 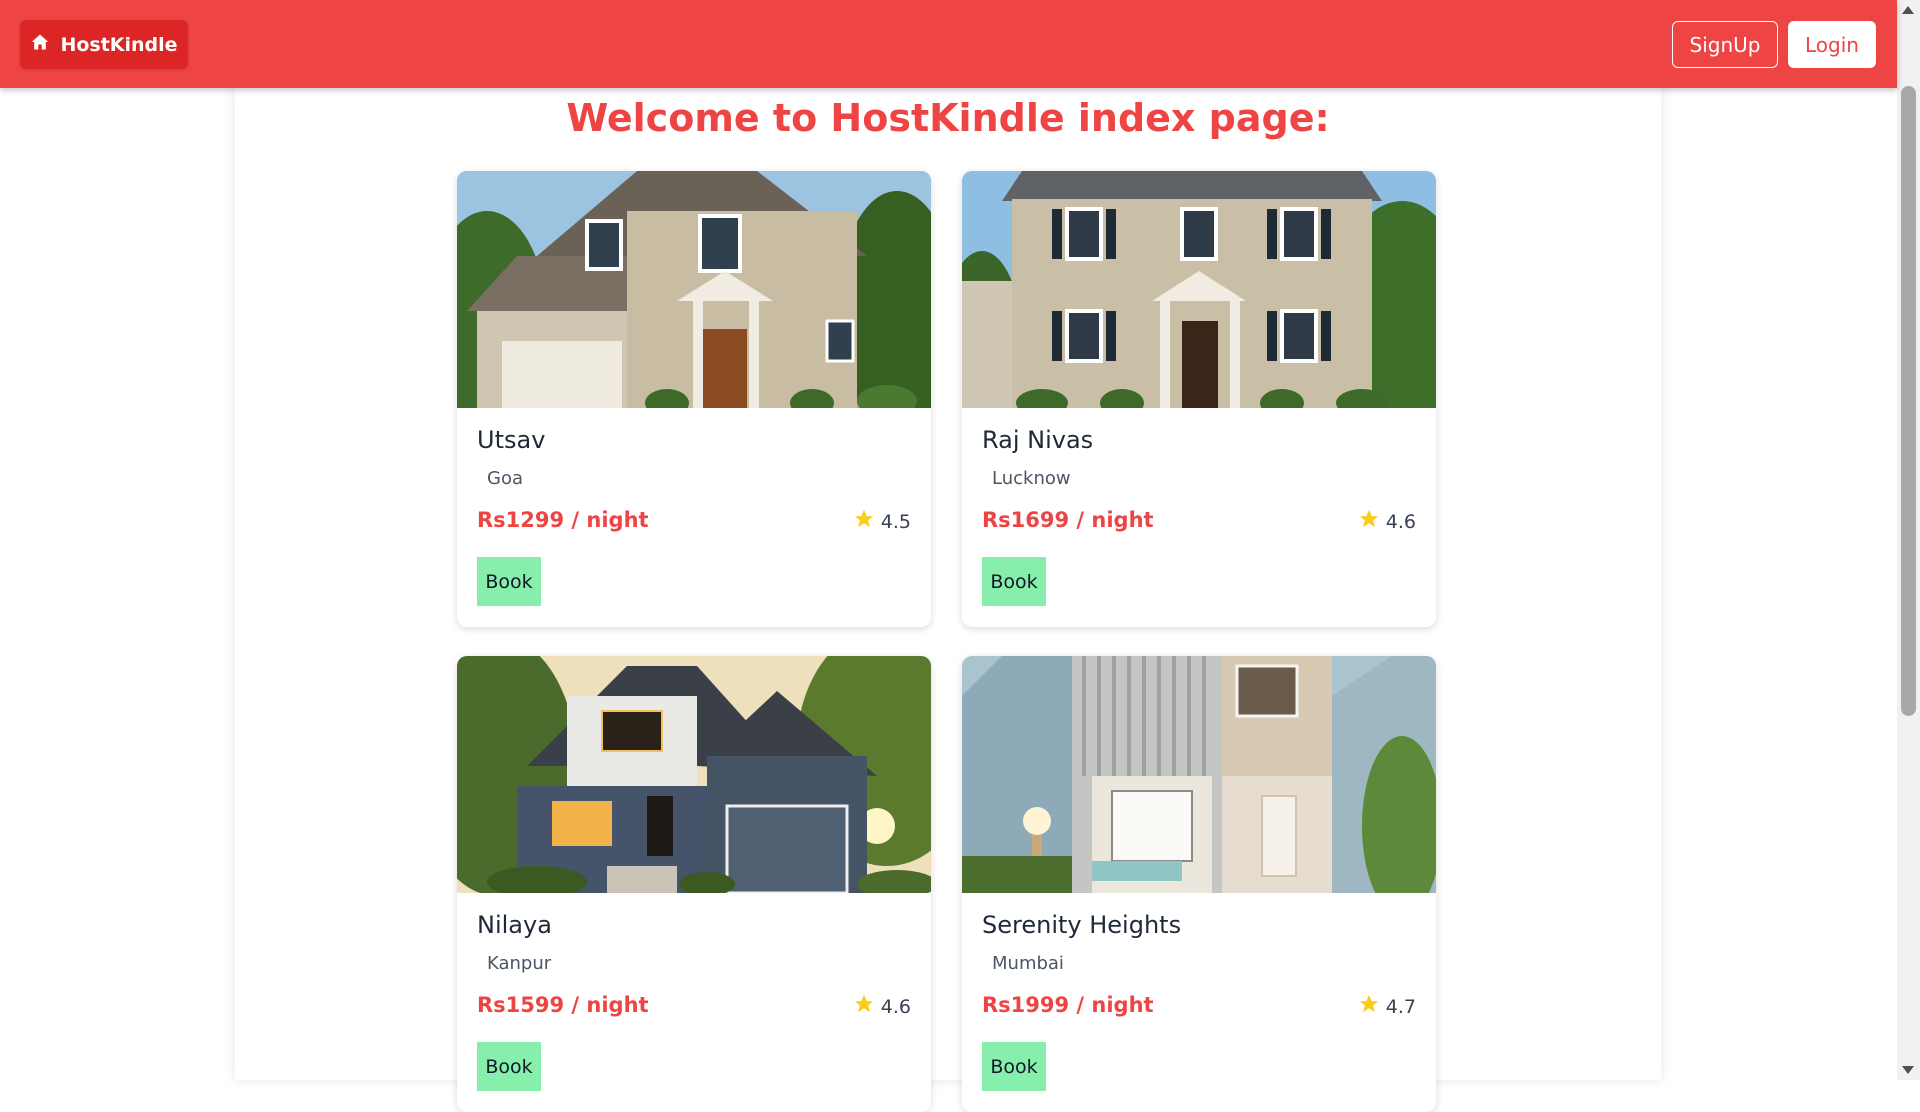 I want to click on page-title: Welcome to HostKindle index page:, so click(x=948, y=118).